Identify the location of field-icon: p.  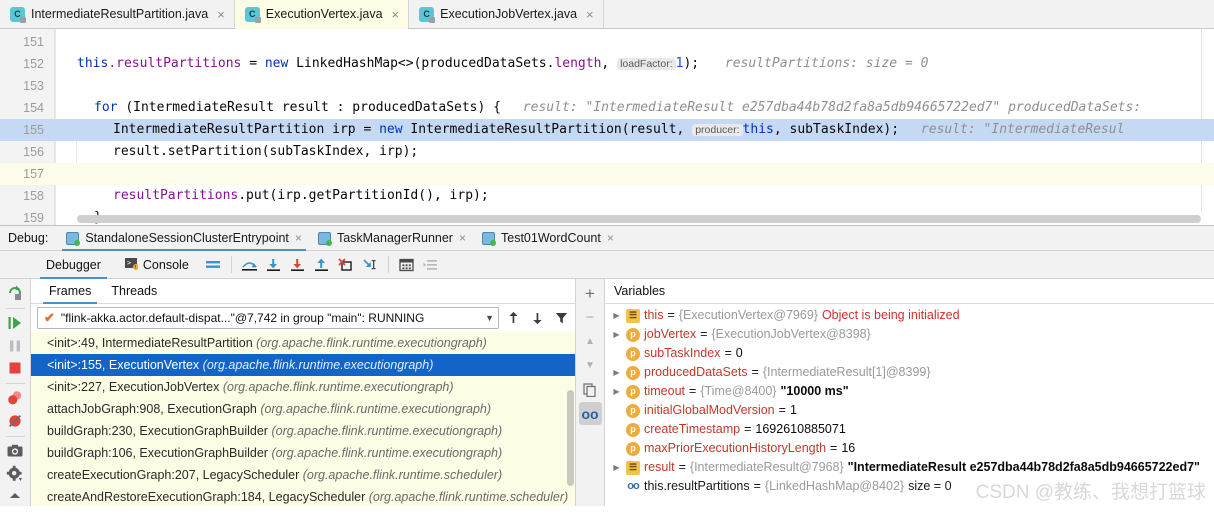
(633, 334).